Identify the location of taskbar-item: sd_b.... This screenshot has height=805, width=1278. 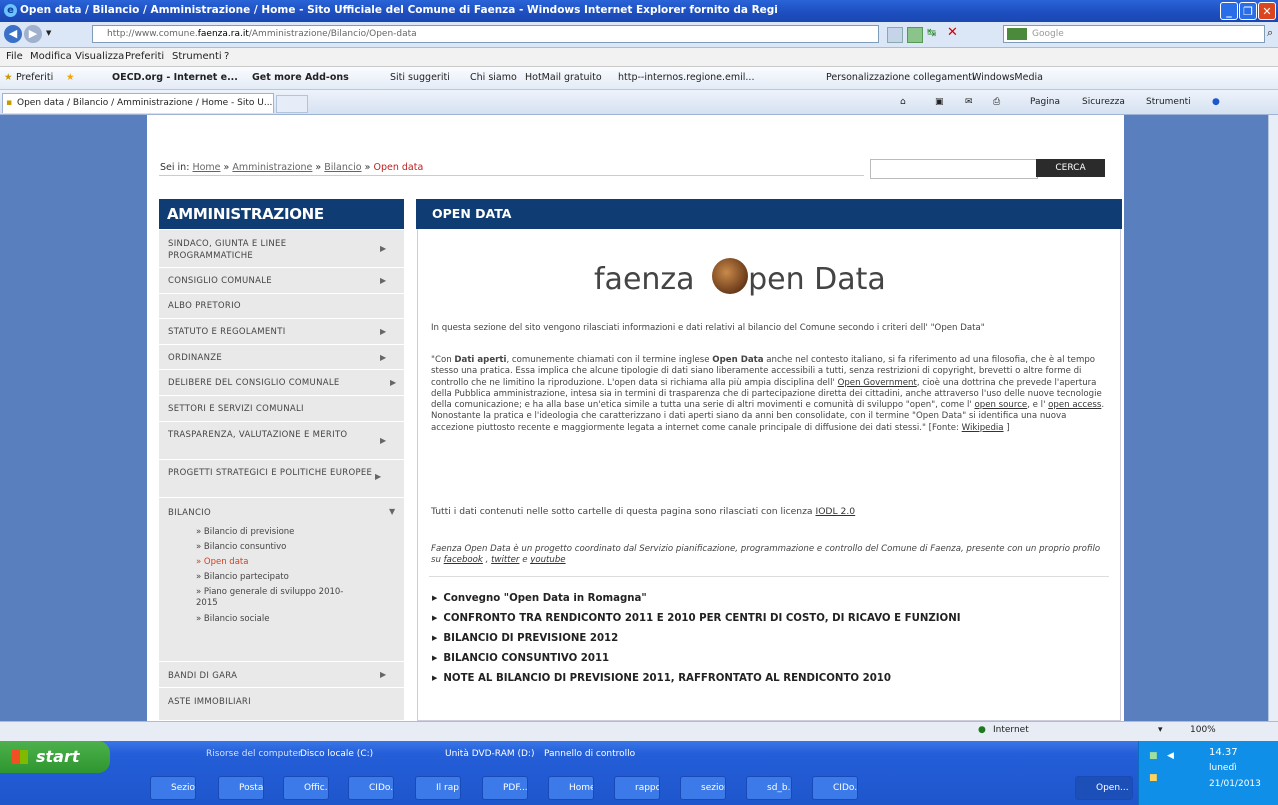
(769, 788).